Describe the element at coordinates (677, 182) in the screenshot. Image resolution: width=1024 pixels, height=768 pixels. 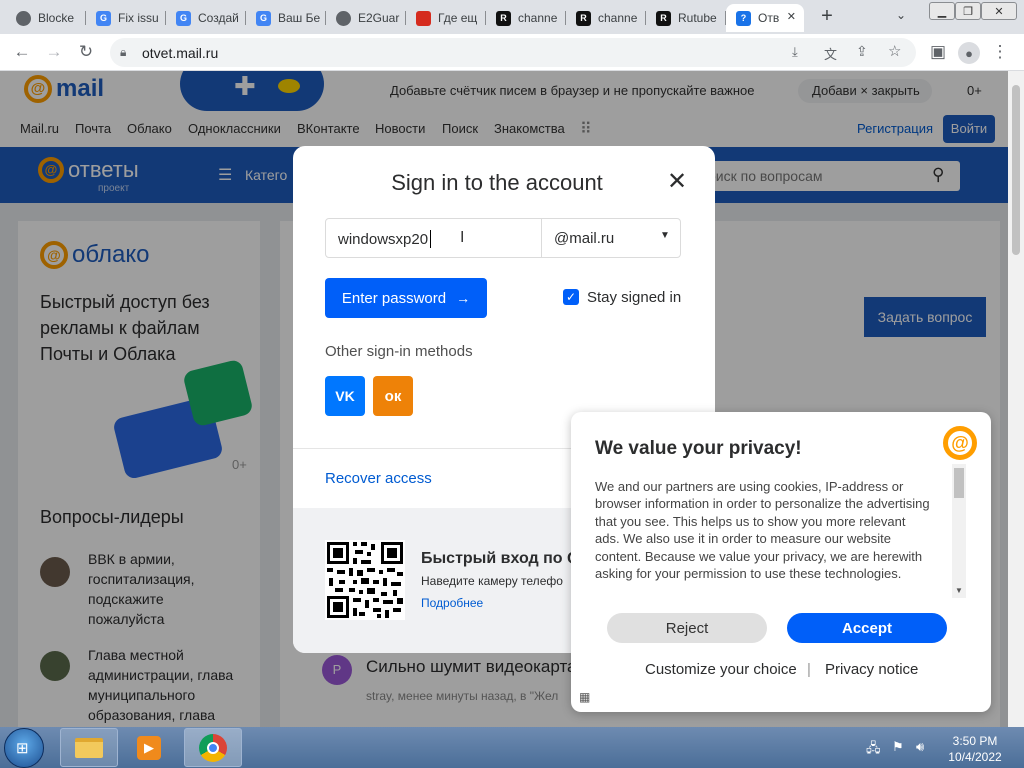
I see `close-icon: ✕` at that location.